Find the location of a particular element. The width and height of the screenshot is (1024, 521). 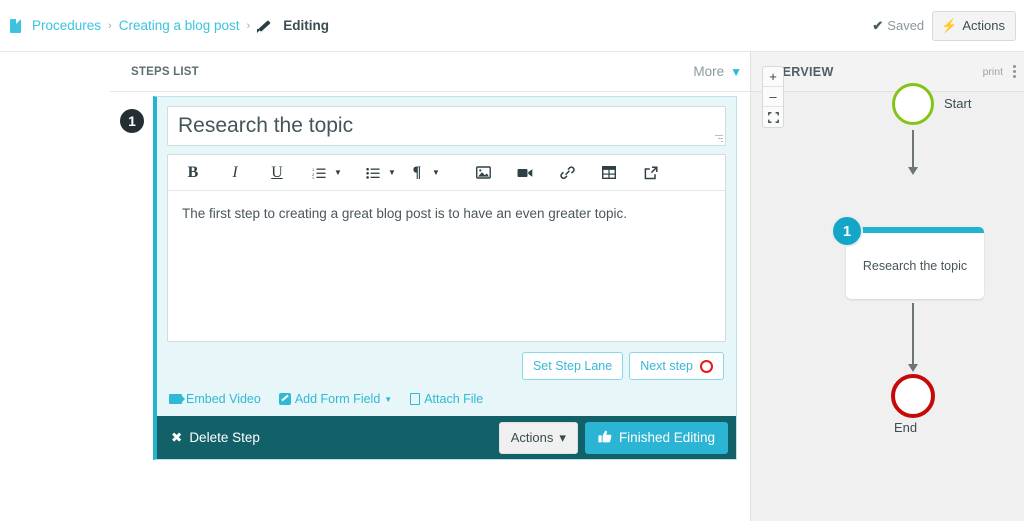

video-glyph is located at coordinates (525, 172).